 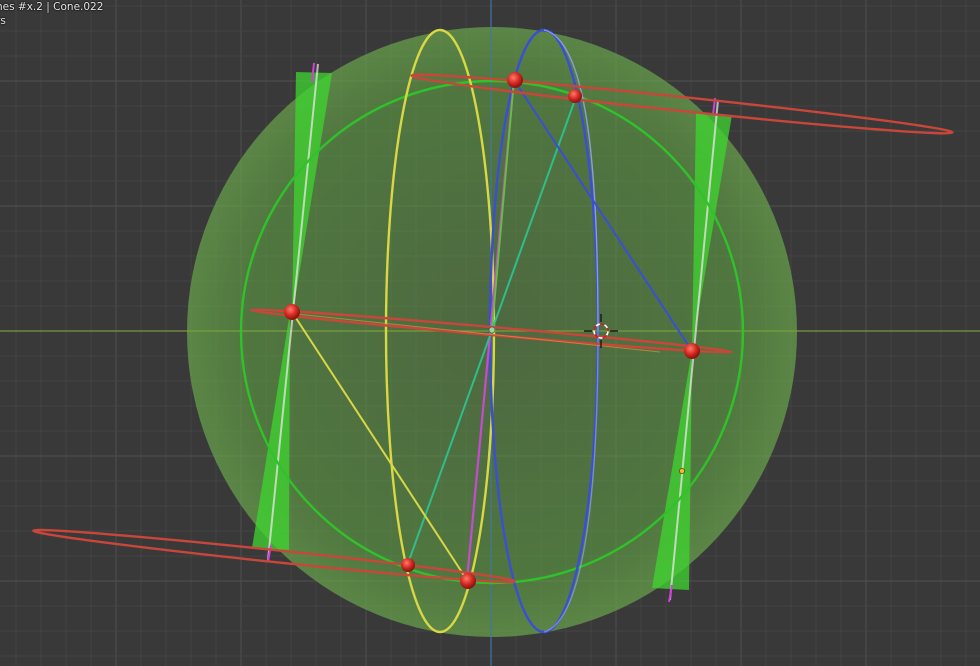 What do you see at coordinates (51, 14) in the screenshot?
I see `viewport-info-overlay: nes #x.2 | Cone.022 rs` at bounding box center [51, 14].